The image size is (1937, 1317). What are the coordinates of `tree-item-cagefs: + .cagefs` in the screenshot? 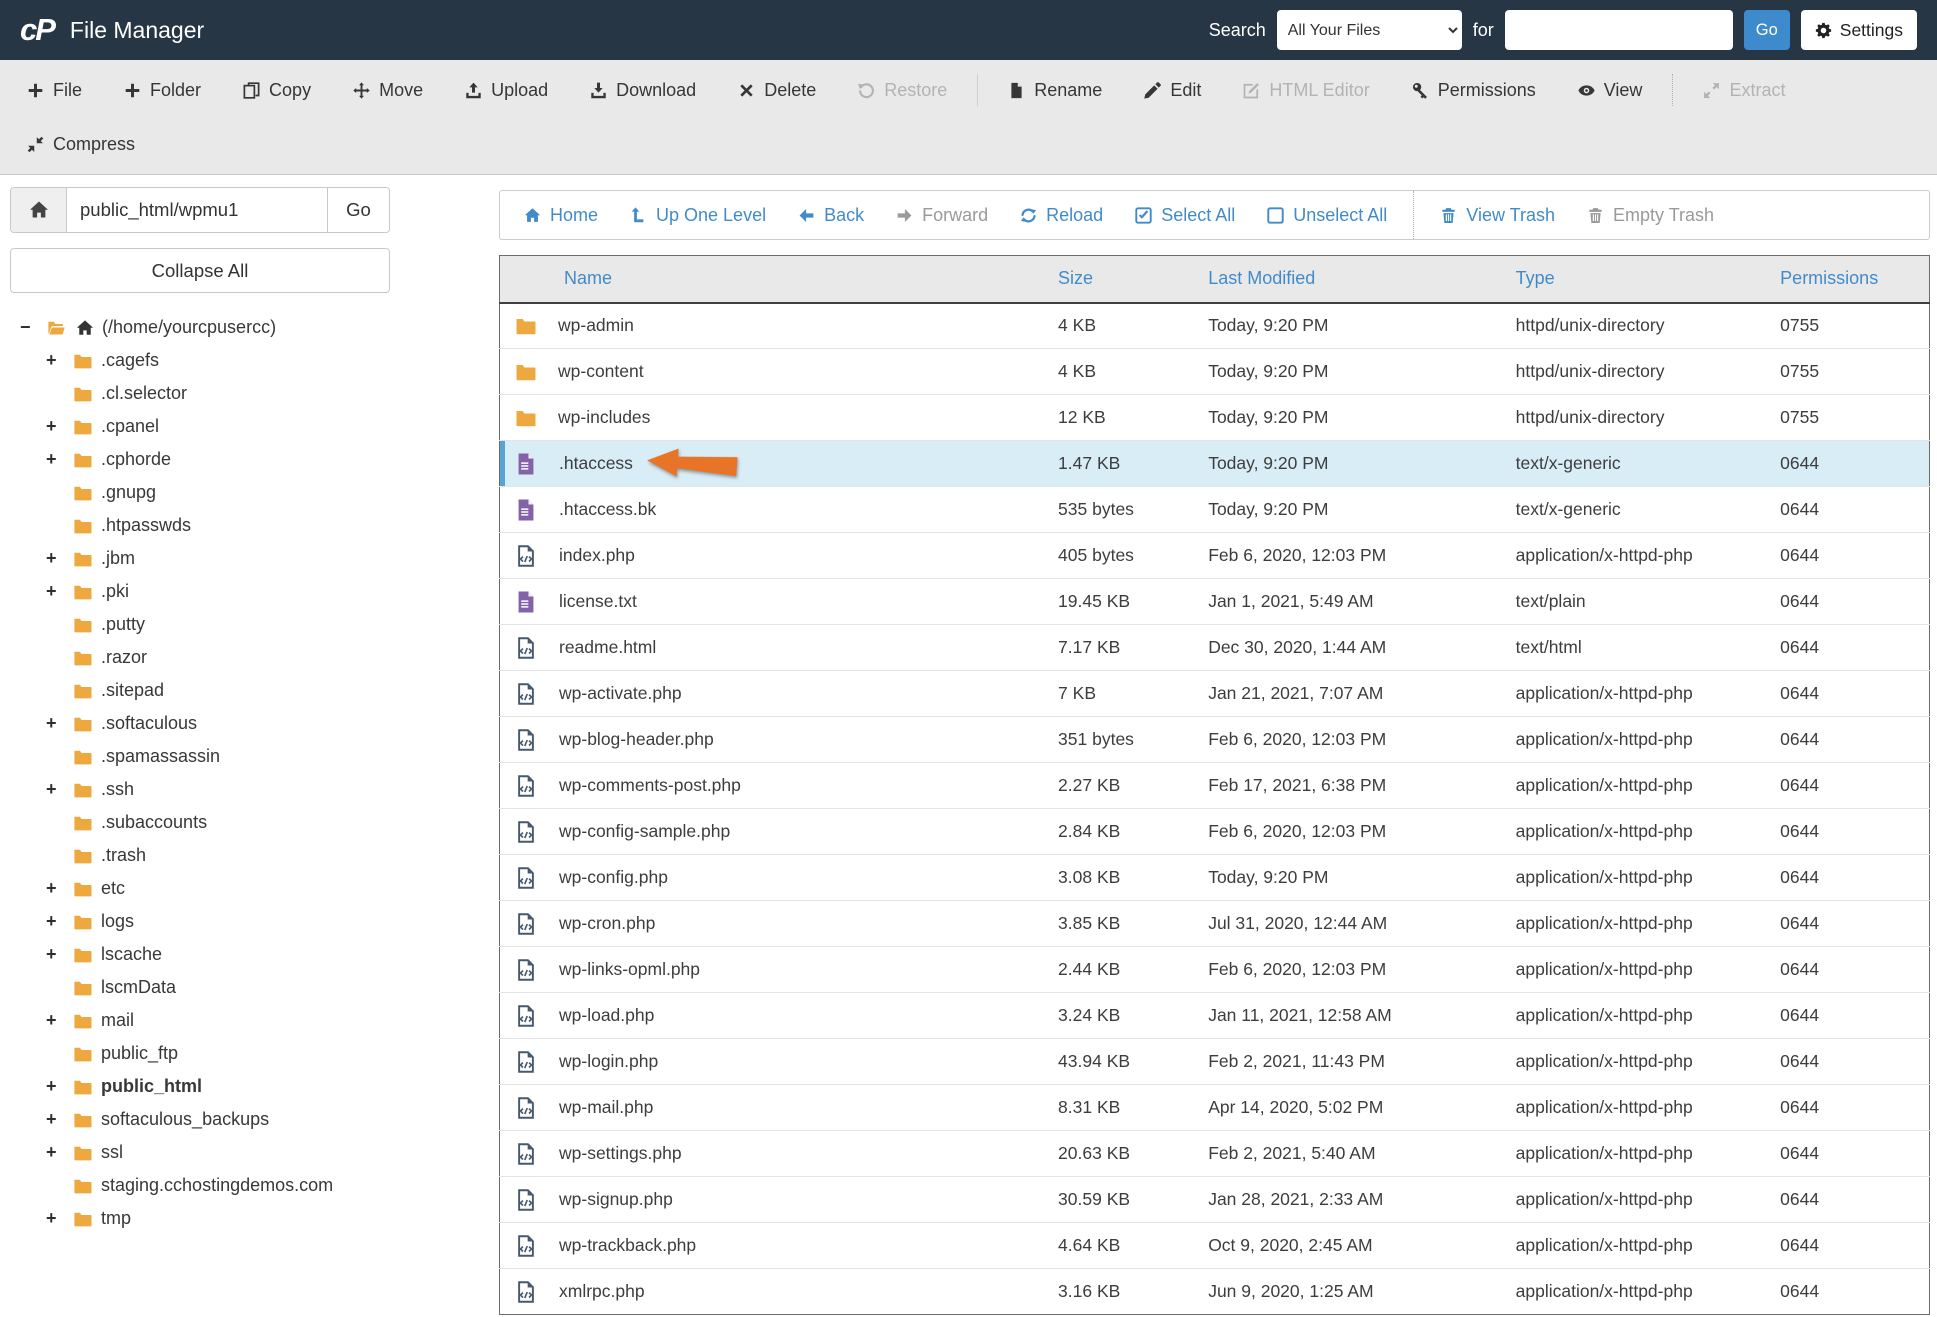 It's located at (248, 360).